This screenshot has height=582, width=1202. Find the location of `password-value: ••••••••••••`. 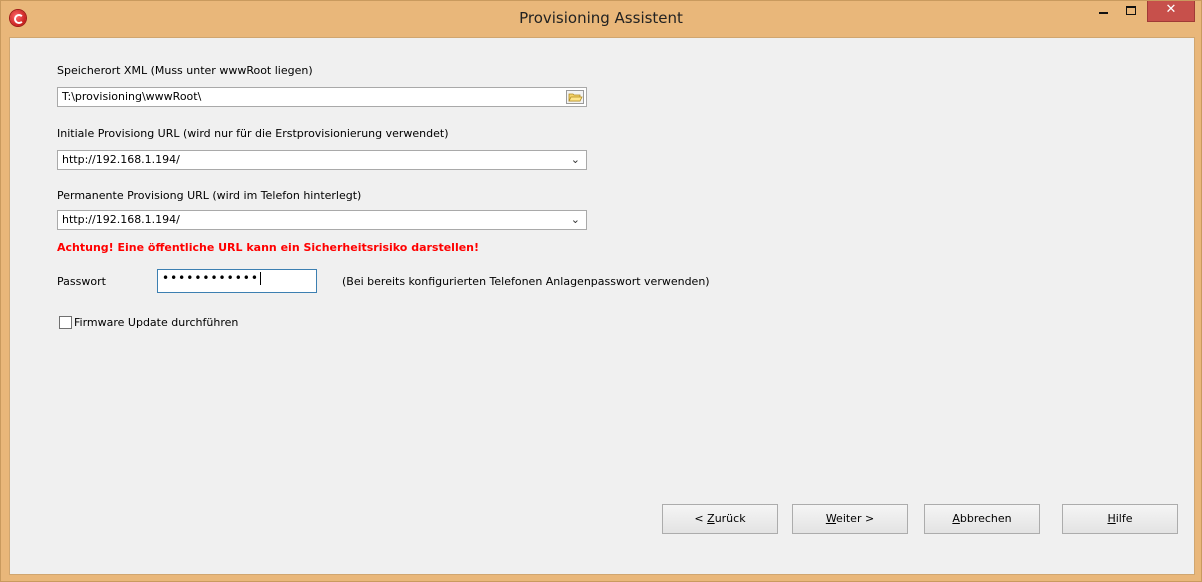

password-value: •••••••••••• is located at coordinates (210, 278).